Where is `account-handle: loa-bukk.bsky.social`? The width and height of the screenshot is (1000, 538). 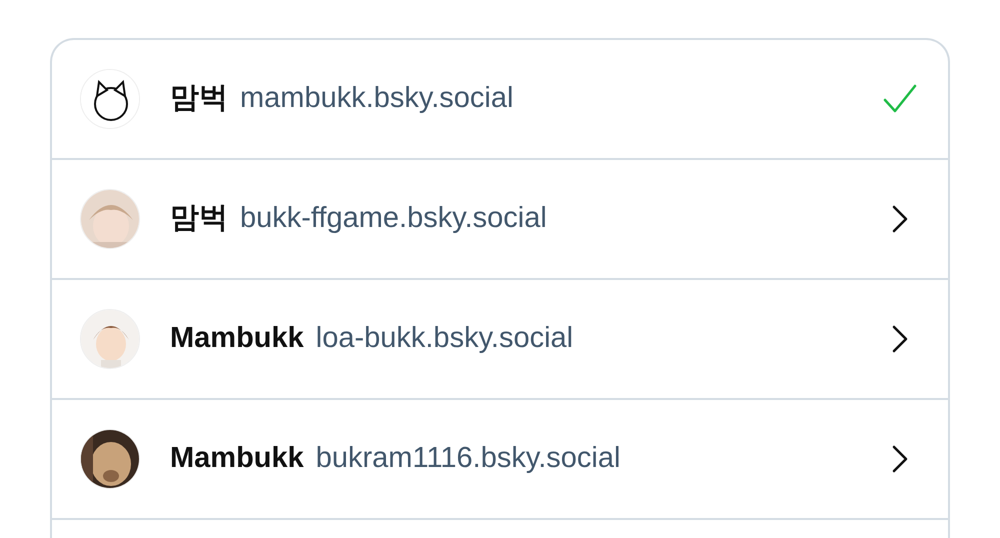 account-handle: loa-bukk.bsky.social is located at coordinates (445, 338).